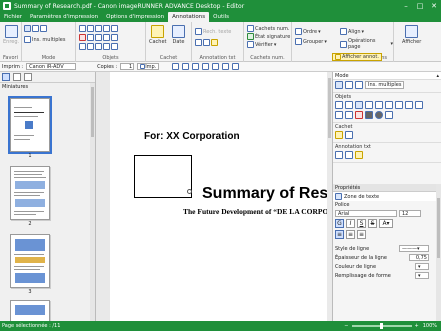  What do you see at coordinates (399, 105) in the screenshot?
I see `ellipse-tool-icon` at bounding box center [399, 105].